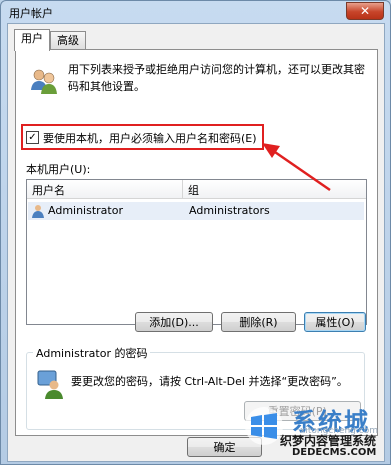  What do you see at coordinates (209, 381) in the screenshot?
I see `password-change-text: 要更改您的密码，请按 Ctrl-Alt-Del 并选择“更改密码”。` at bounding box center [209, 381].